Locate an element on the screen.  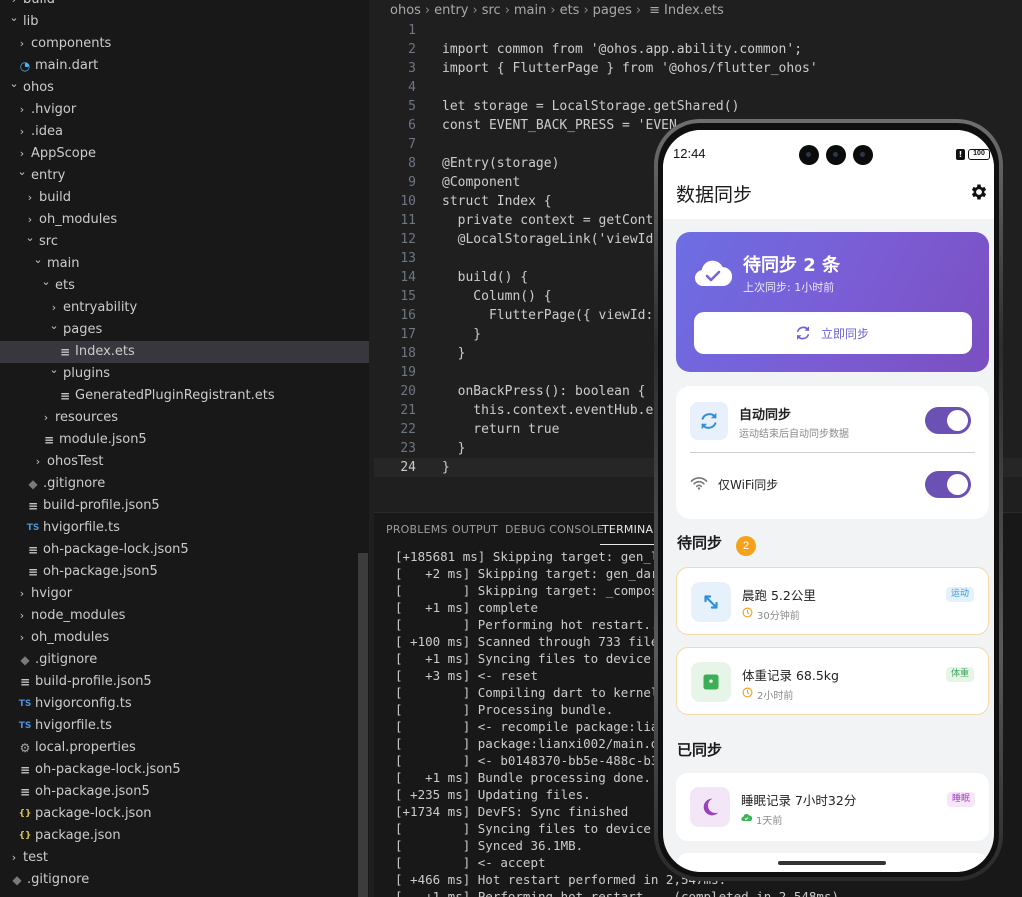
folder-item: ⌄ entry is located at coordinates (184, 176).